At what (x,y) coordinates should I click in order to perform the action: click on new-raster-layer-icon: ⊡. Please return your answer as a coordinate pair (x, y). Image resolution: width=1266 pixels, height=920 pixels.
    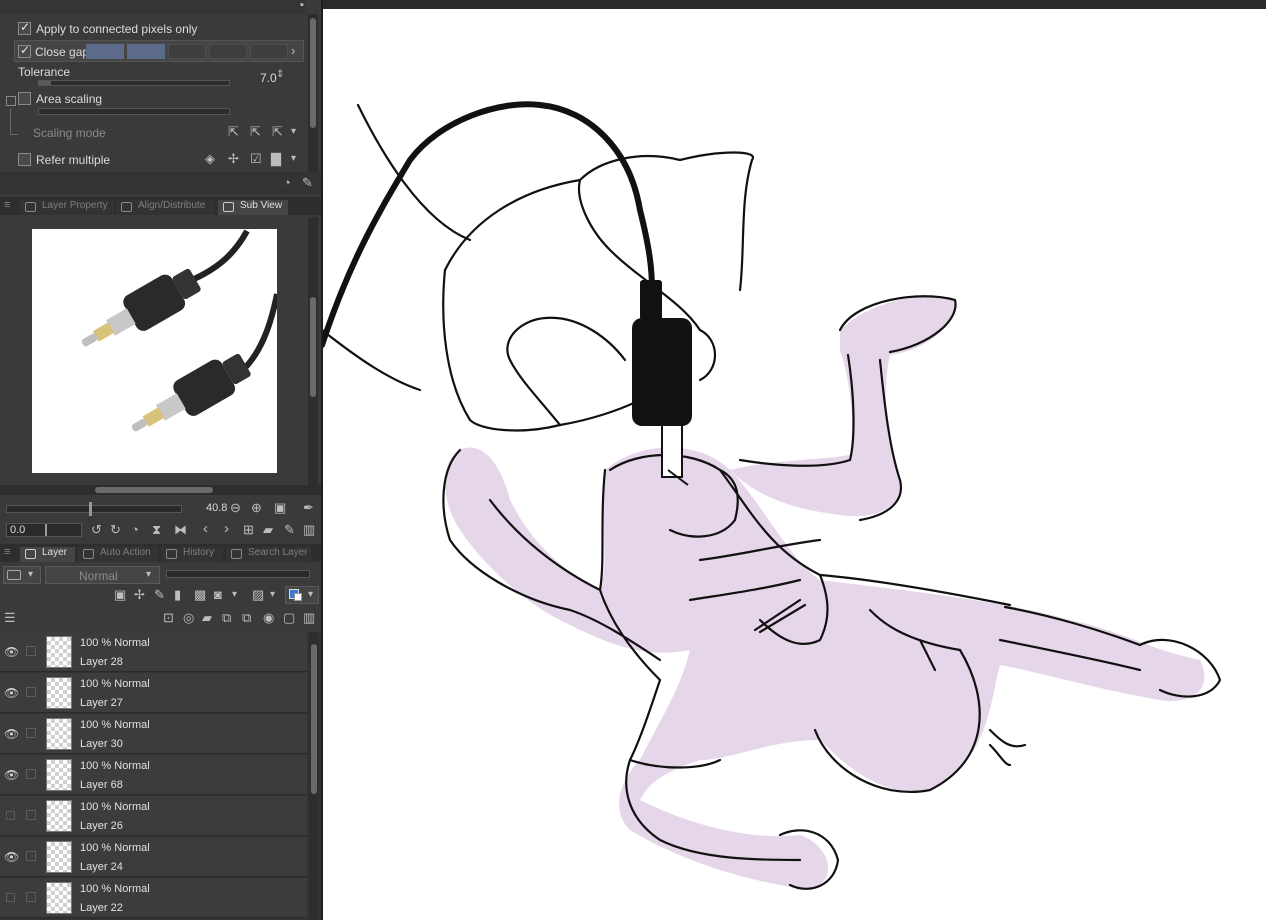
    Looking at the image, I should click on (168, 618).